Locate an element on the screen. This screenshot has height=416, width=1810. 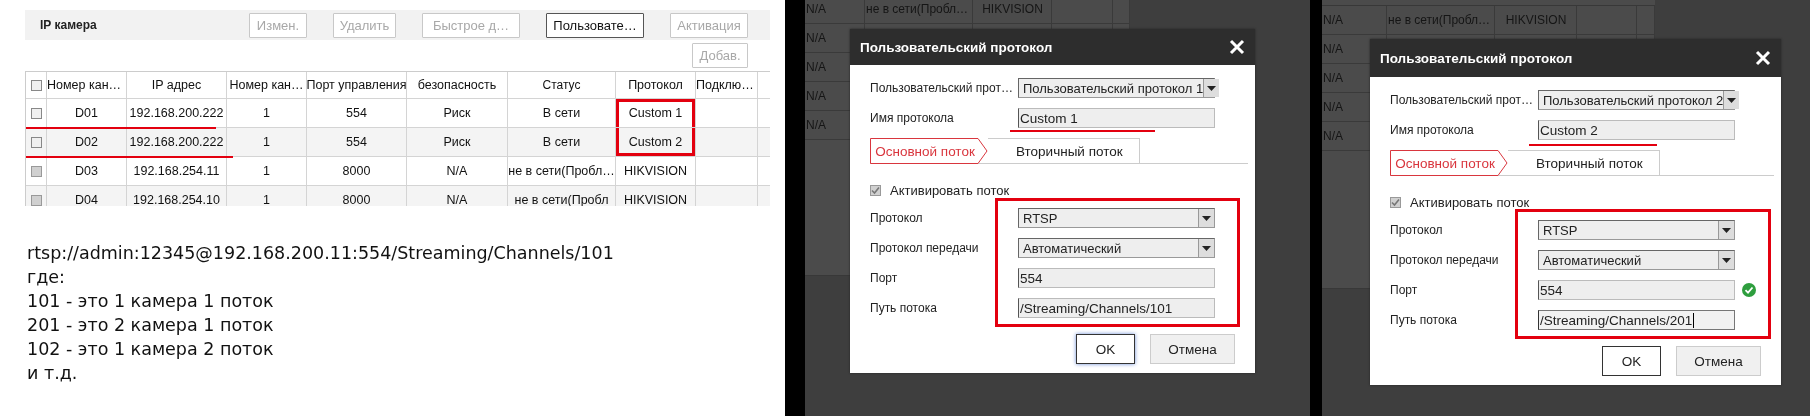
table-cell: N/A is located at coordinates (457, 196).